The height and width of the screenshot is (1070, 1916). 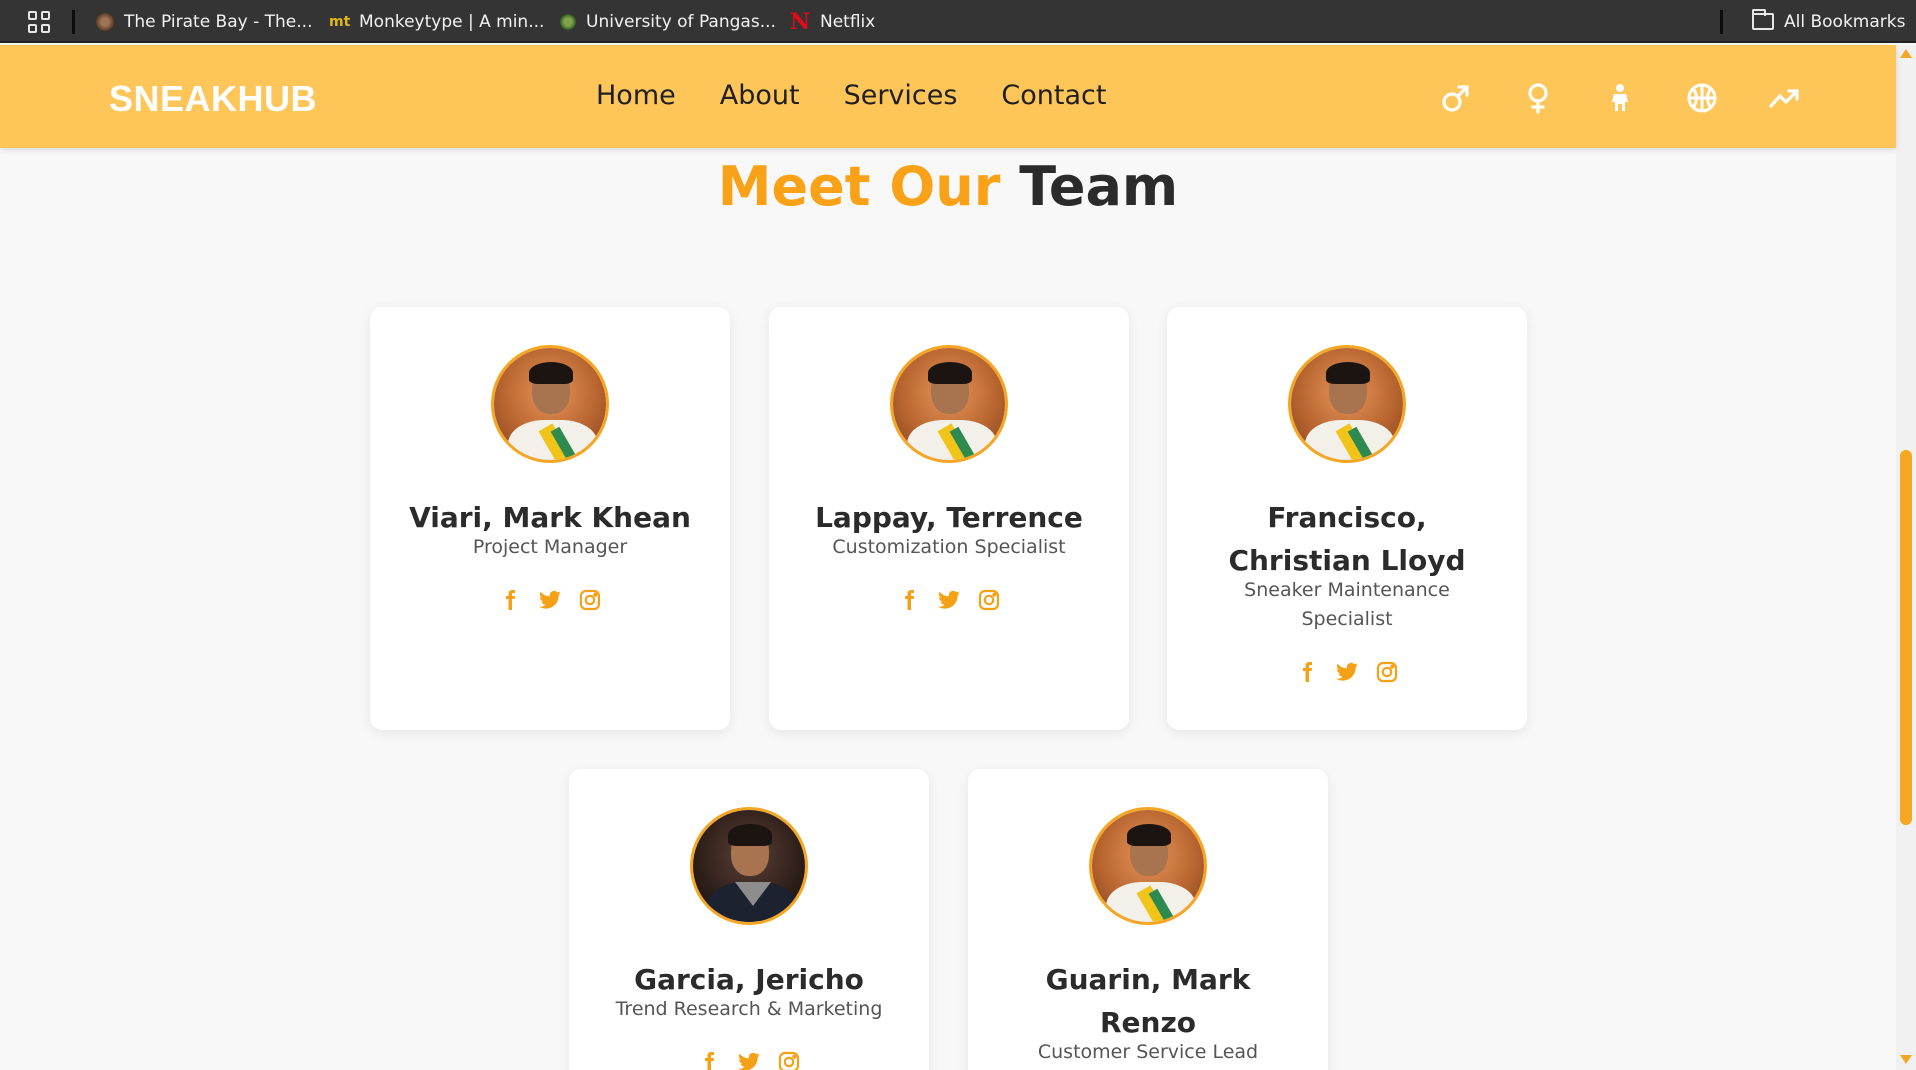 I want to click on team-title-accent: Meet Our, so click(x=859, y=186).